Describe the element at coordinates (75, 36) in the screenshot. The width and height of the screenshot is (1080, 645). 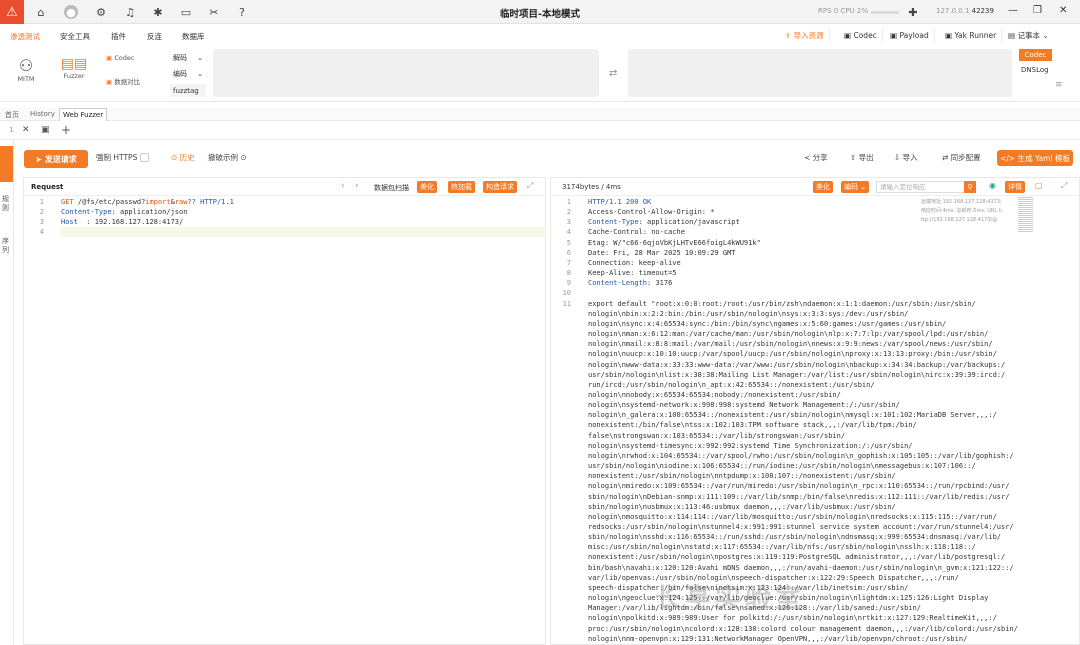
I see `menu-security-tools: 安全工具` at that location.